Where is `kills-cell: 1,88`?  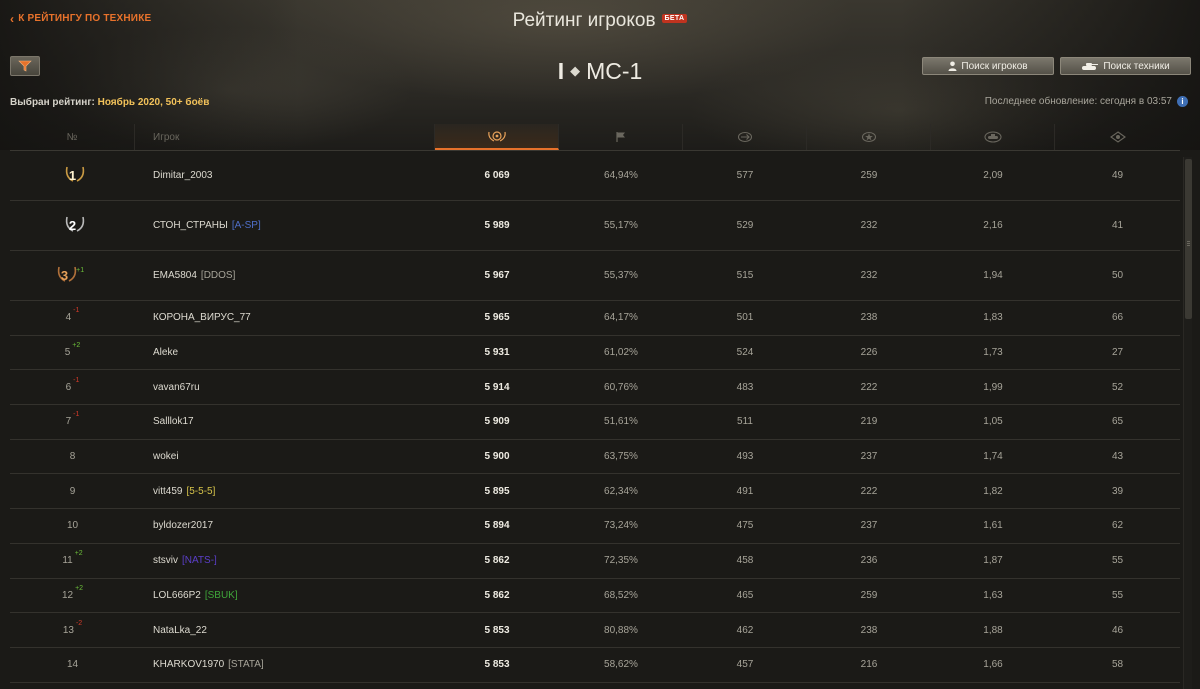
kills-cell: 1,88 is located at coordinates (993, 630).